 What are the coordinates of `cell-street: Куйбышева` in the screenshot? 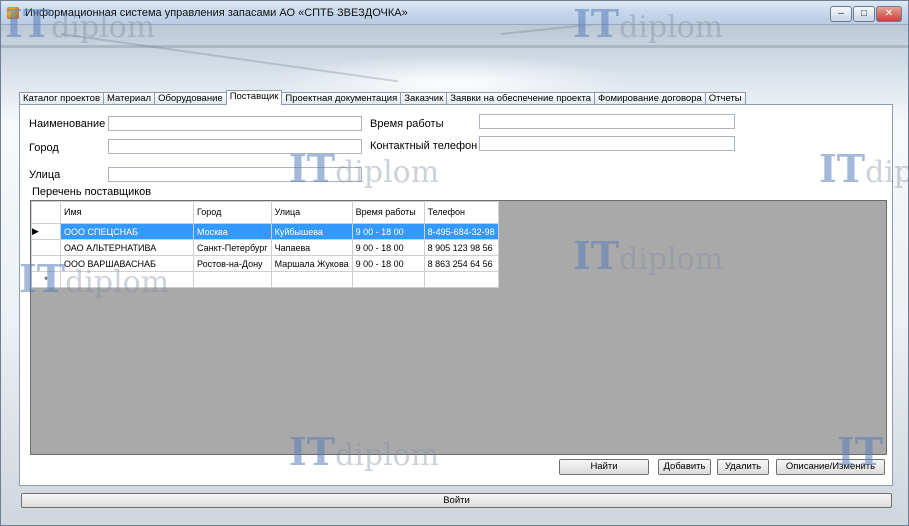 It's located at (311, 231).